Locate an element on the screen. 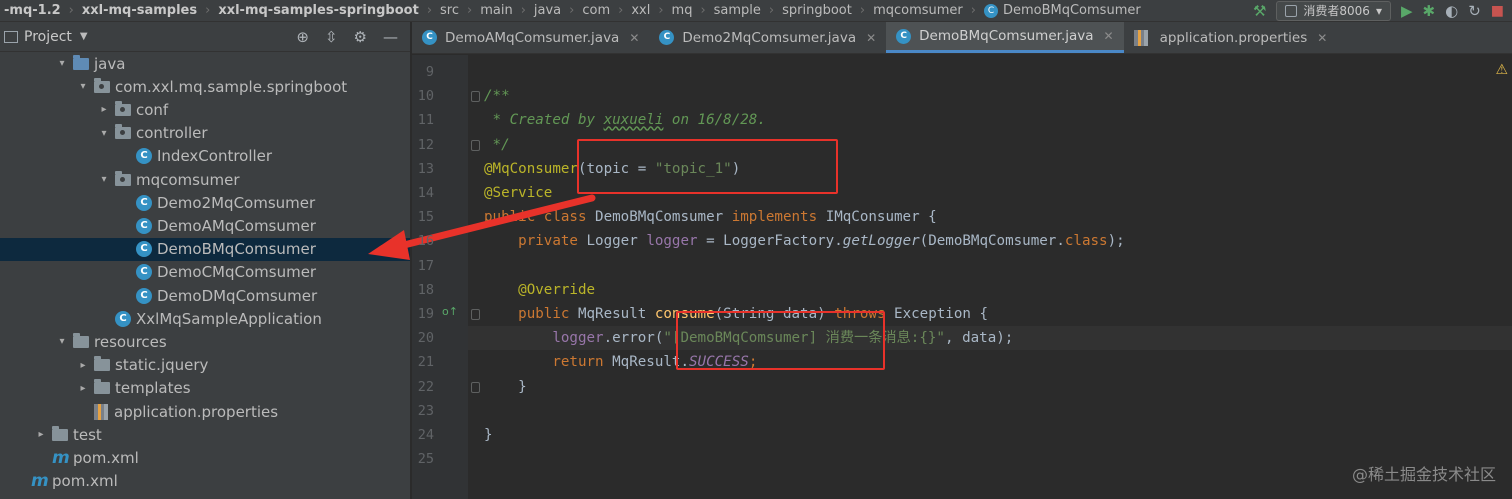 The image size is (1512, 499). breadcrumb-label: xxl is located at coordinates (641, 10).